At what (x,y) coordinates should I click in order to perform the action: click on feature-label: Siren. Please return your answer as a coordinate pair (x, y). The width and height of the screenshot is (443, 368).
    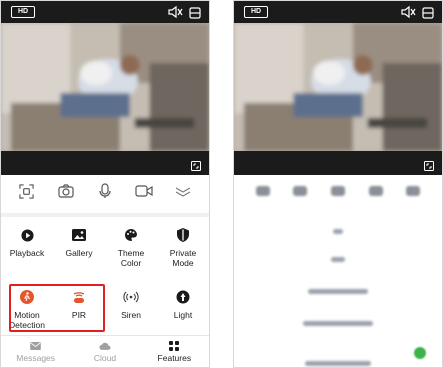
    Looking at the image, I should click on (131, 315).